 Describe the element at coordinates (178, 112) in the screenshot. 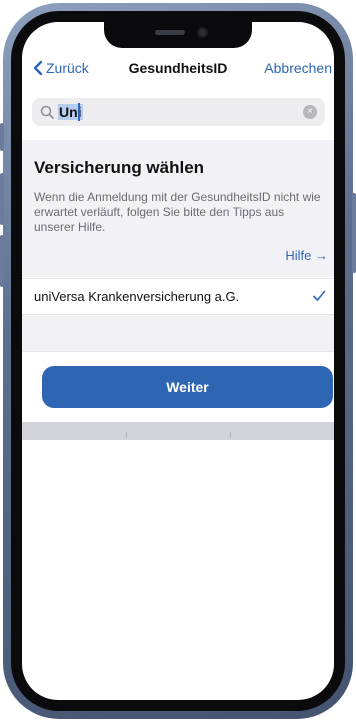

I see `search-field: Uni ×` at that location.